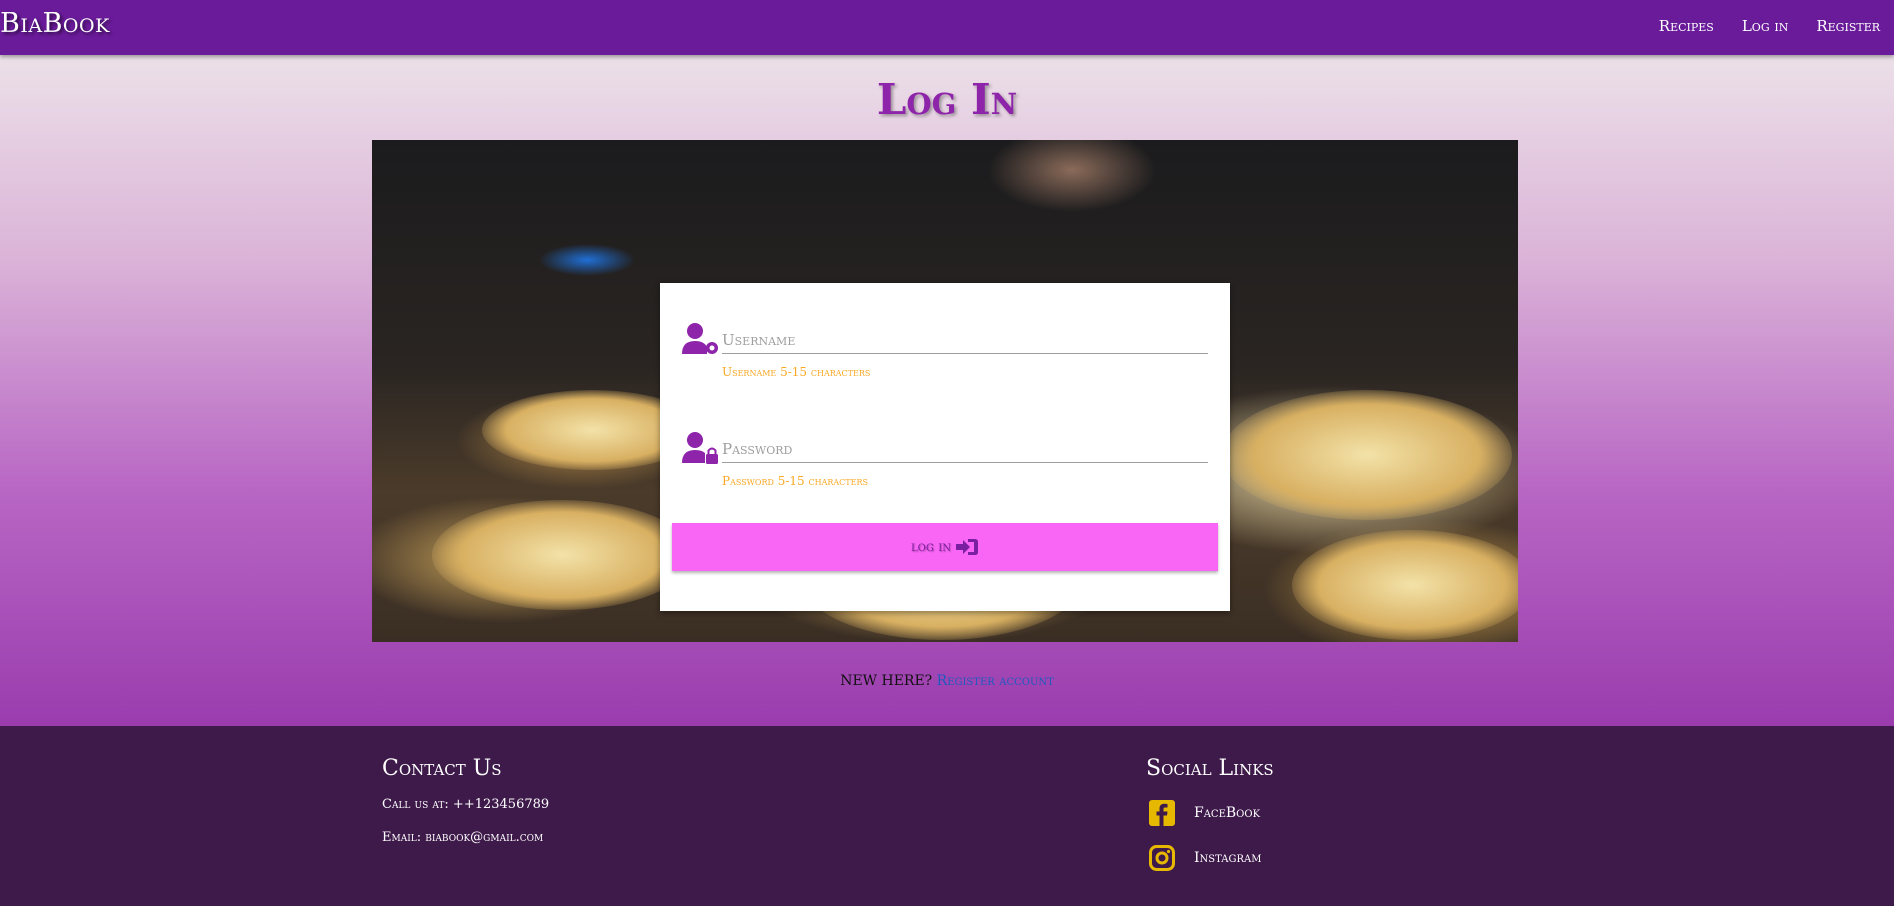  I want to click on login-button: log in, so click(945, 547).